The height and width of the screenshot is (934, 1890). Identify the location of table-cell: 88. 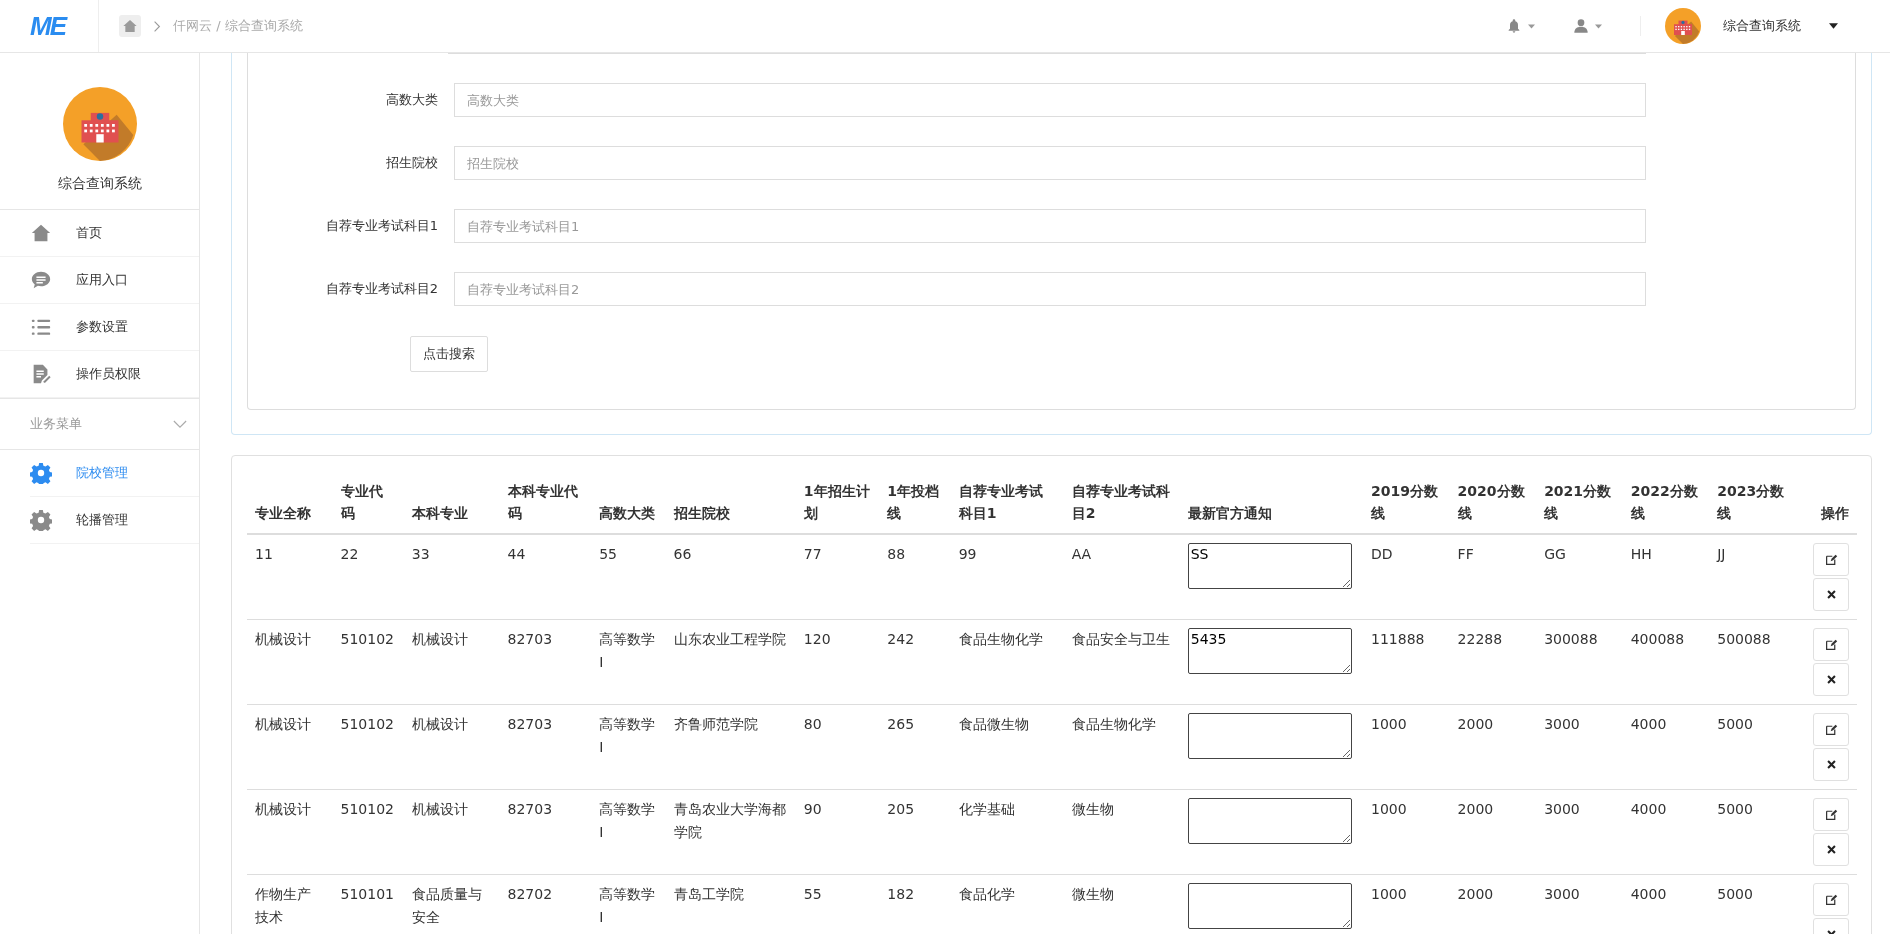
(896, 553).